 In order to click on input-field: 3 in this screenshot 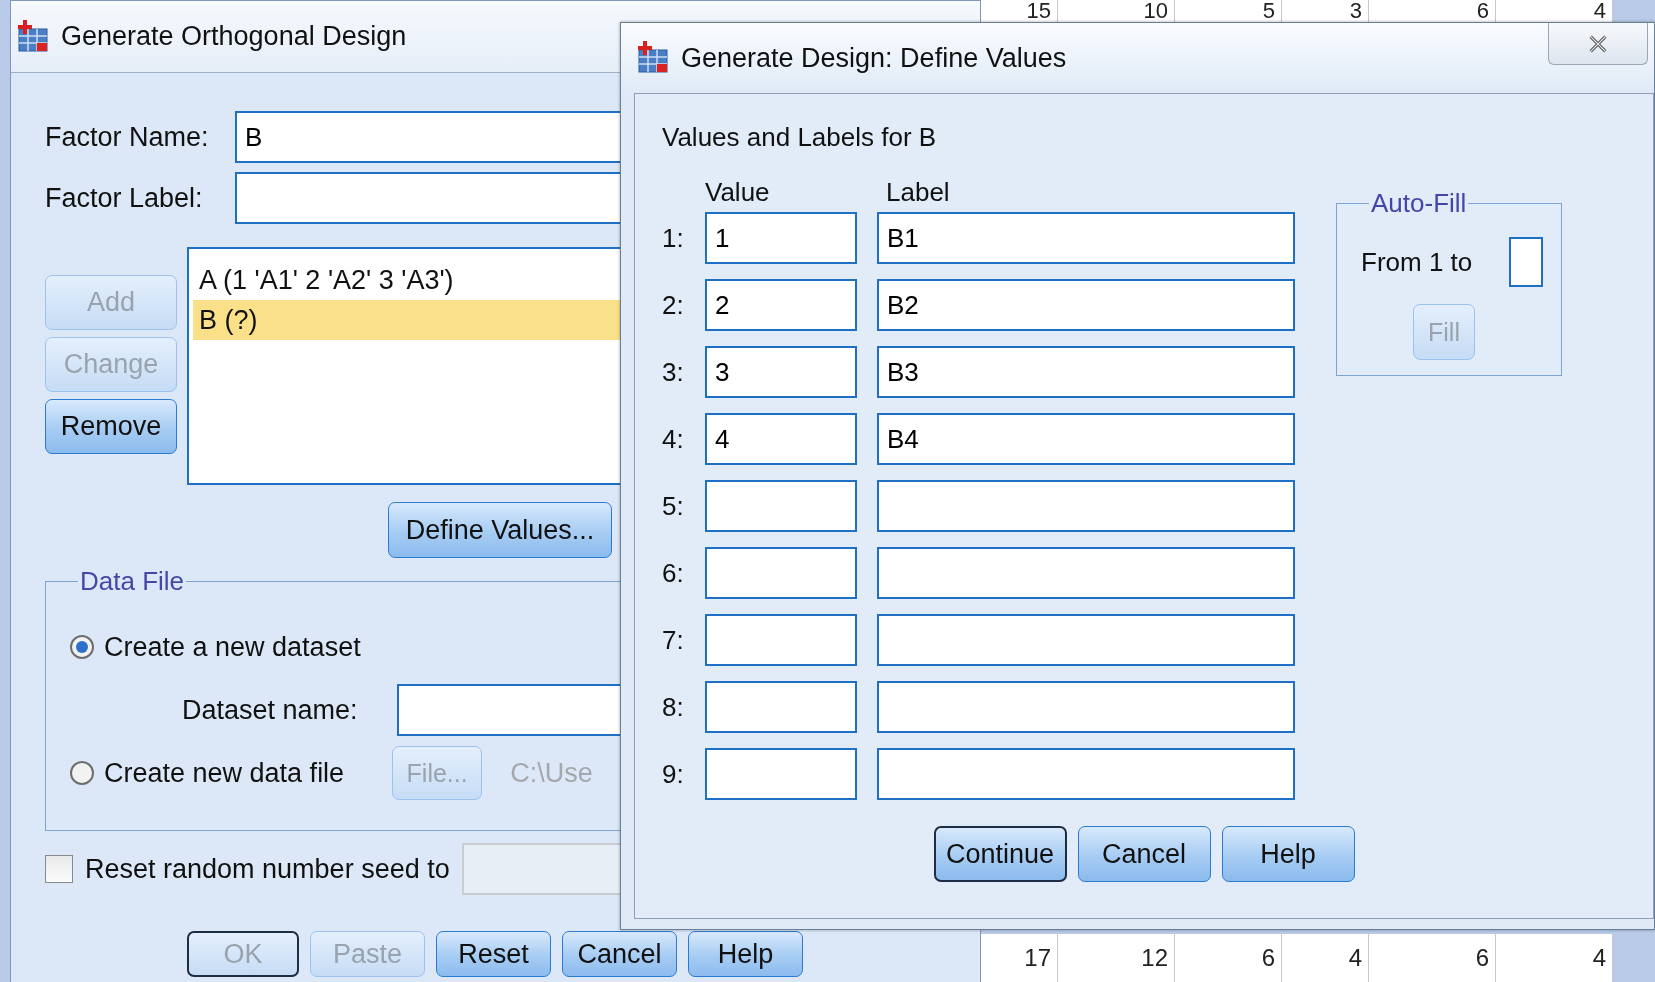, I will do `click(781, 372)`.